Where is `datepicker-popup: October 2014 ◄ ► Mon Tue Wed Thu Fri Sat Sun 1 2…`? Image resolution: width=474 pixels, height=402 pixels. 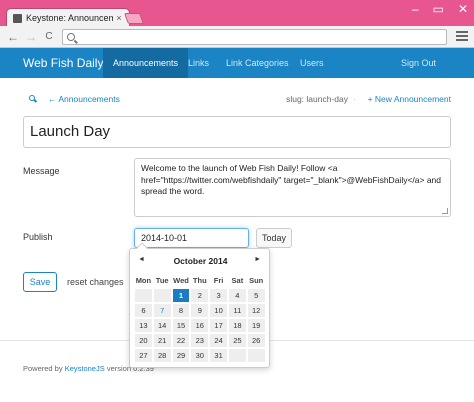 datepicker-popup: October 2014 ◄ ► Mon Tue Wed Thu Fri Sat Sun 1 2… is located at coordinates (199, 305).